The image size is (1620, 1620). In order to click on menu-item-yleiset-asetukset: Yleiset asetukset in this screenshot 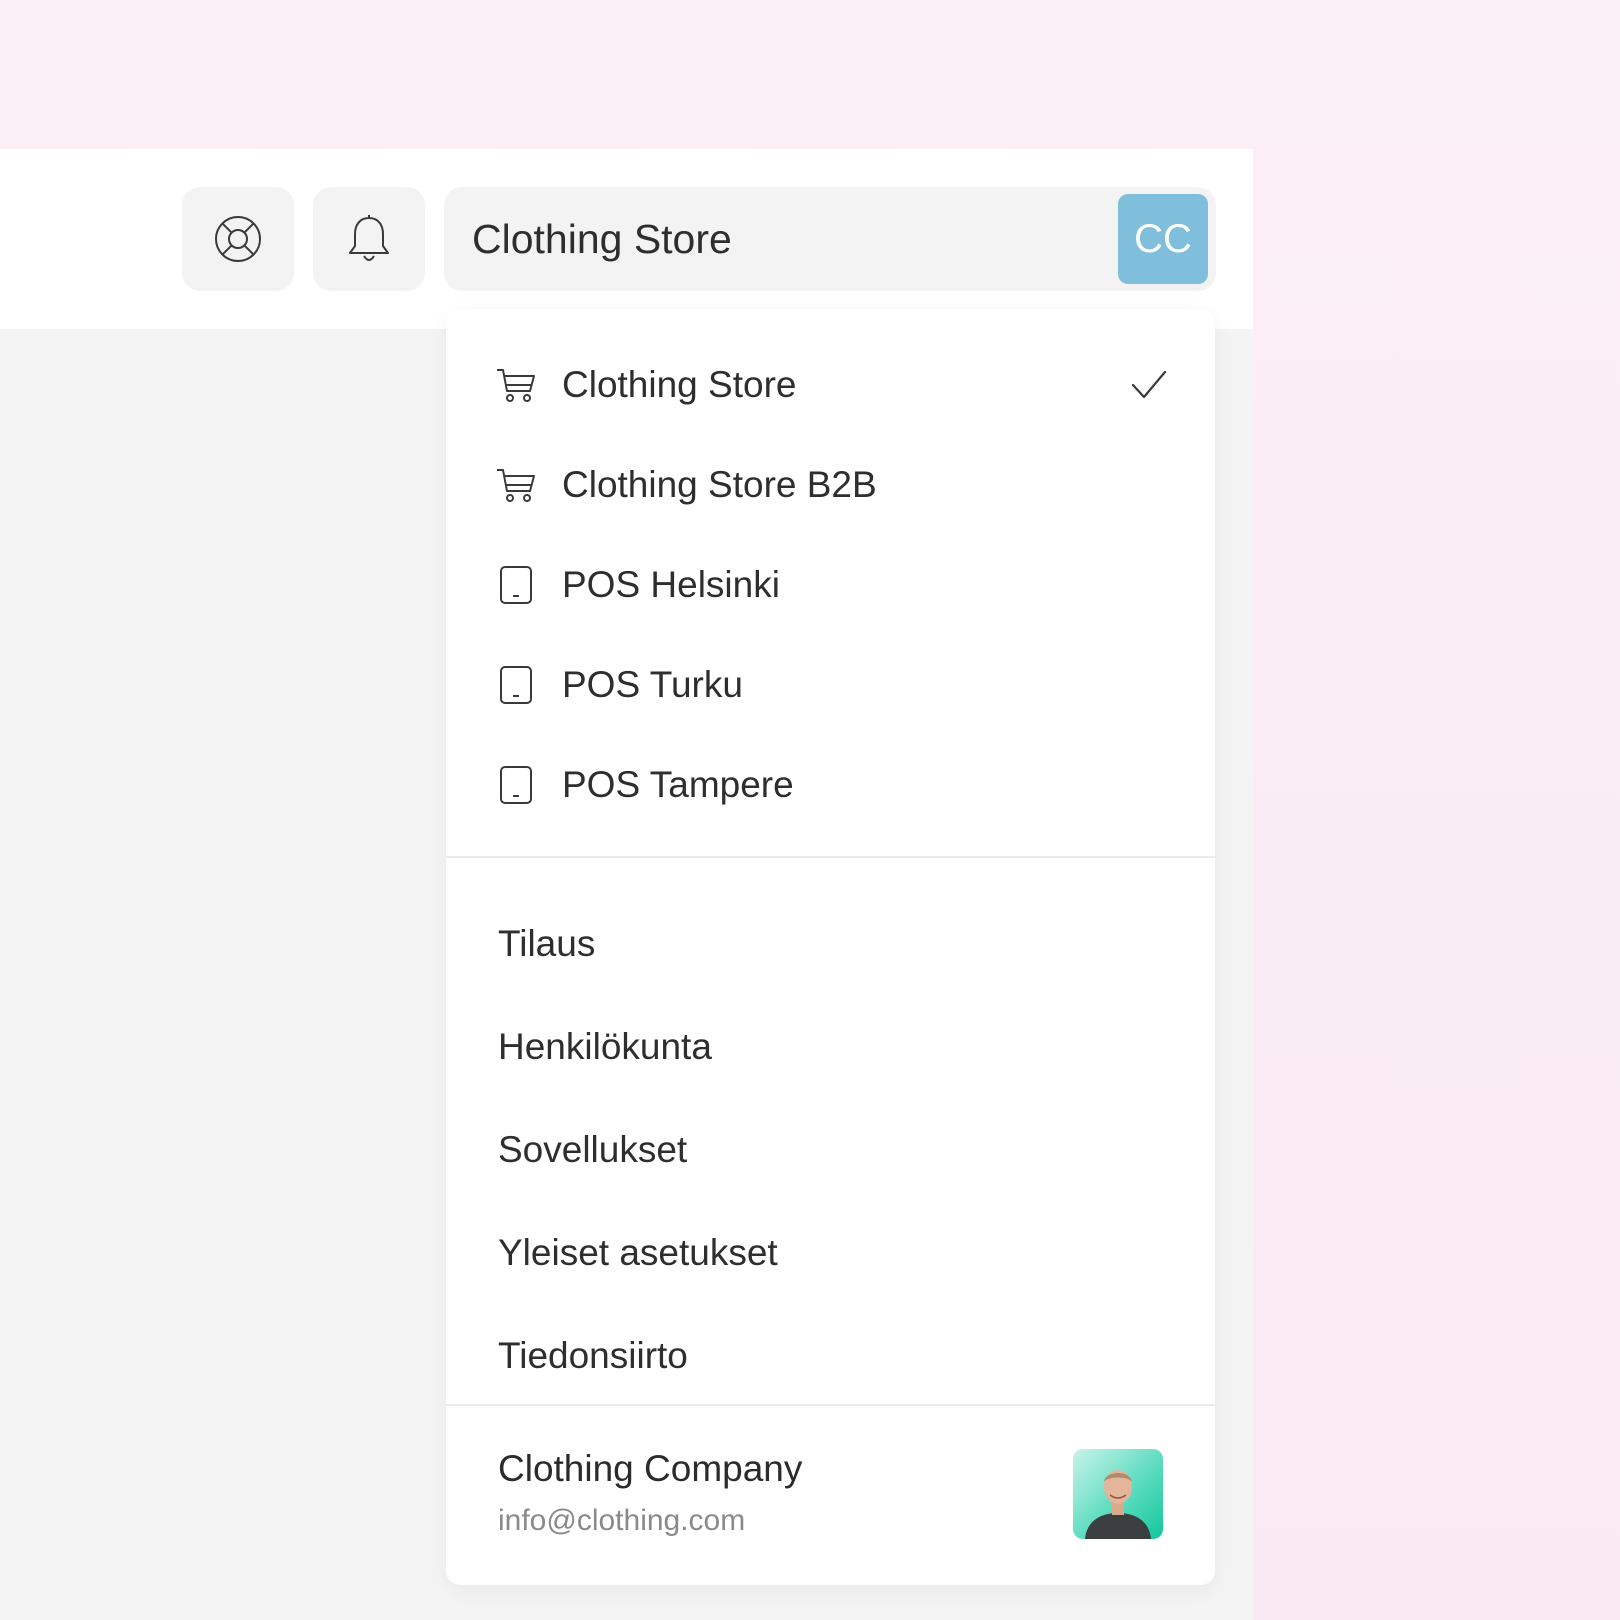, I will do `click(828, 1253)`.